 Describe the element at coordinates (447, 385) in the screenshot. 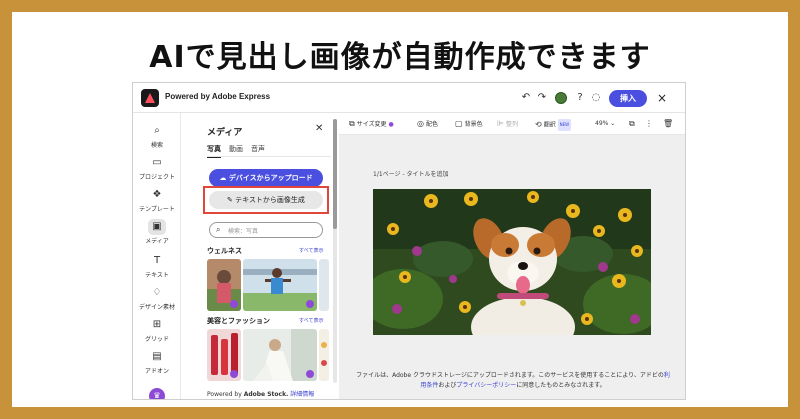

I see `notice-text-2: および` at that location.